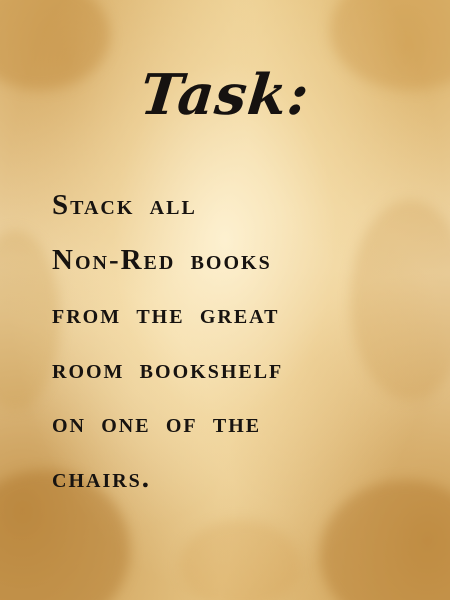  Describe the element at coordinates (157, 423) in the screenshot. I see `task-line: on one of the` at that location.